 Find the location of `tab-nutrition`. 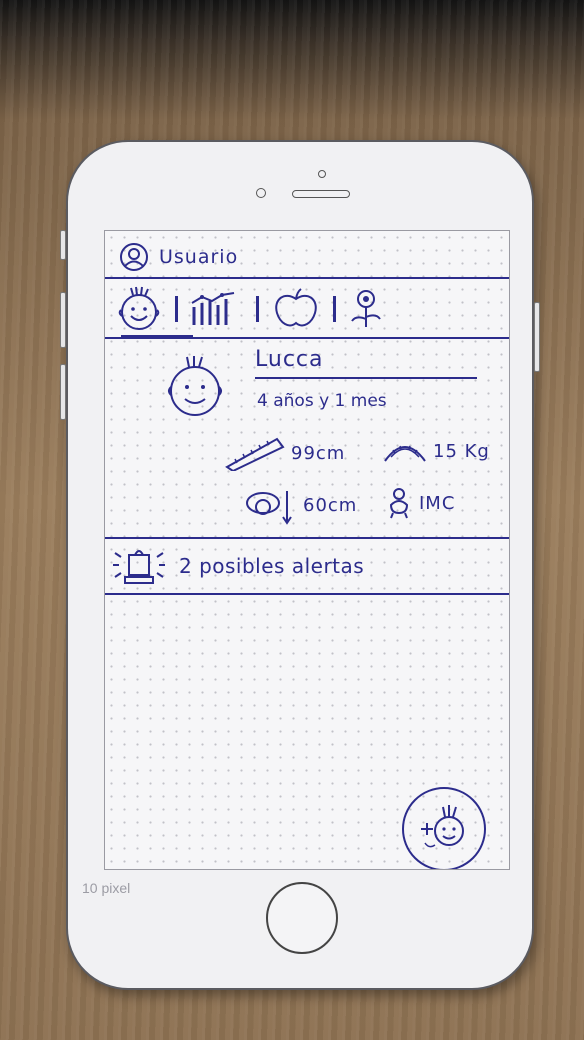

tab-nutrition is located at coordinates (296, 309).